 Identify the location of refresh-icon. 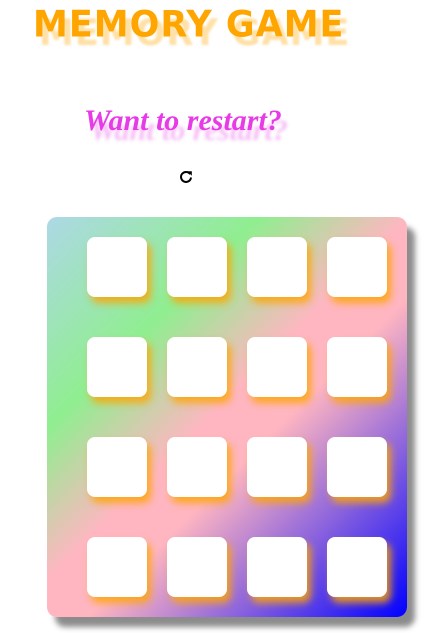
(186, 178).